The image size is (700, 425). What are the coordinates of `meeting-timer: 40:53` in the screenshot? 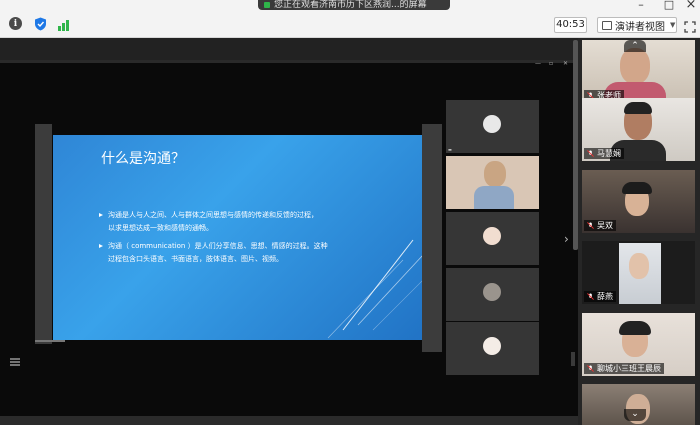 It's located at (570, 25).